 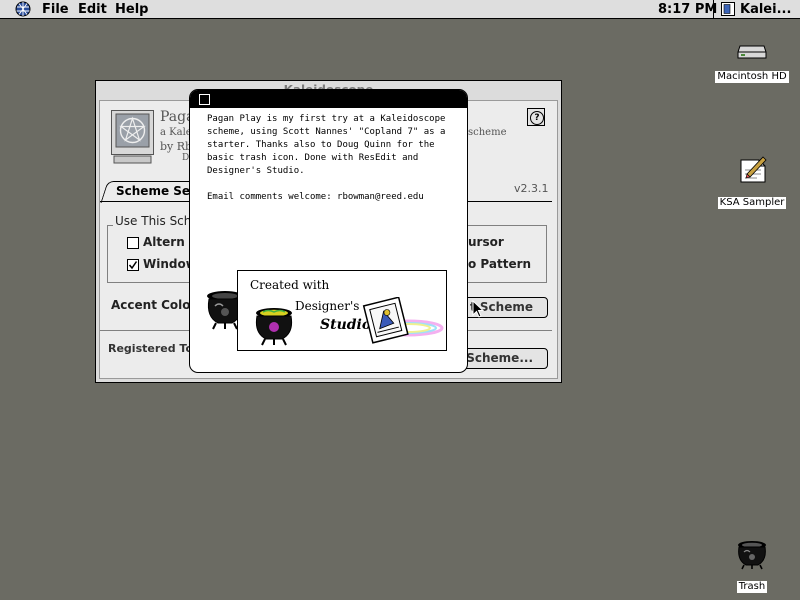 I want to click on version-label: v2.3.1, so click(x=531, y=188).